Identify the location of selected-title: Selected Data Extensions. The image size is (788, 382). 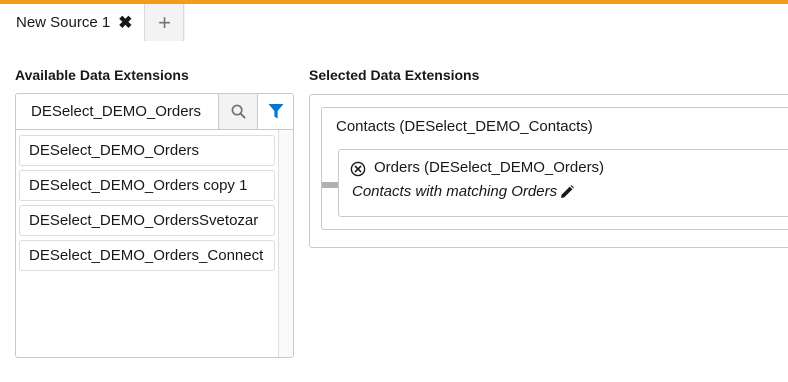
(394, 75).